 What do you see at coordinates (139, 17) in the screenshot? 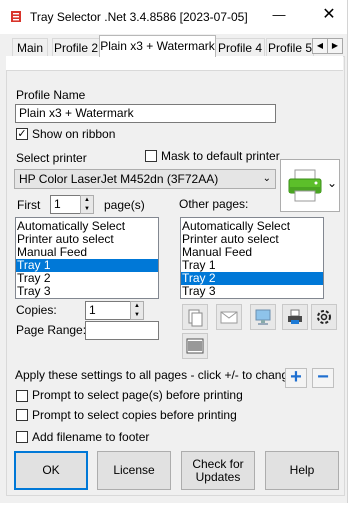
I see `window-title: Tray Selector .Net 3.4.8586 [2023-07-05]` at bounding box center [139, 17].